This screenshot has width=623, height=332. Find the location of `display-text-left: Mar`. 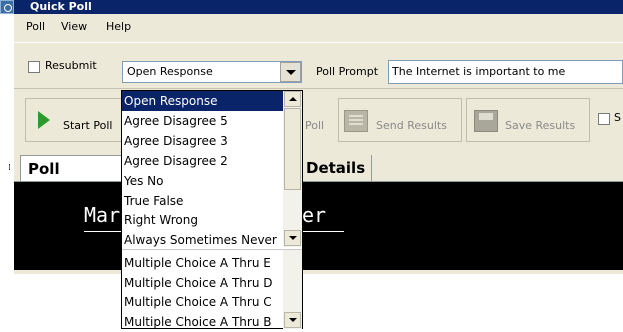

display-text-left: Mar is located at coordinates (102, 215).